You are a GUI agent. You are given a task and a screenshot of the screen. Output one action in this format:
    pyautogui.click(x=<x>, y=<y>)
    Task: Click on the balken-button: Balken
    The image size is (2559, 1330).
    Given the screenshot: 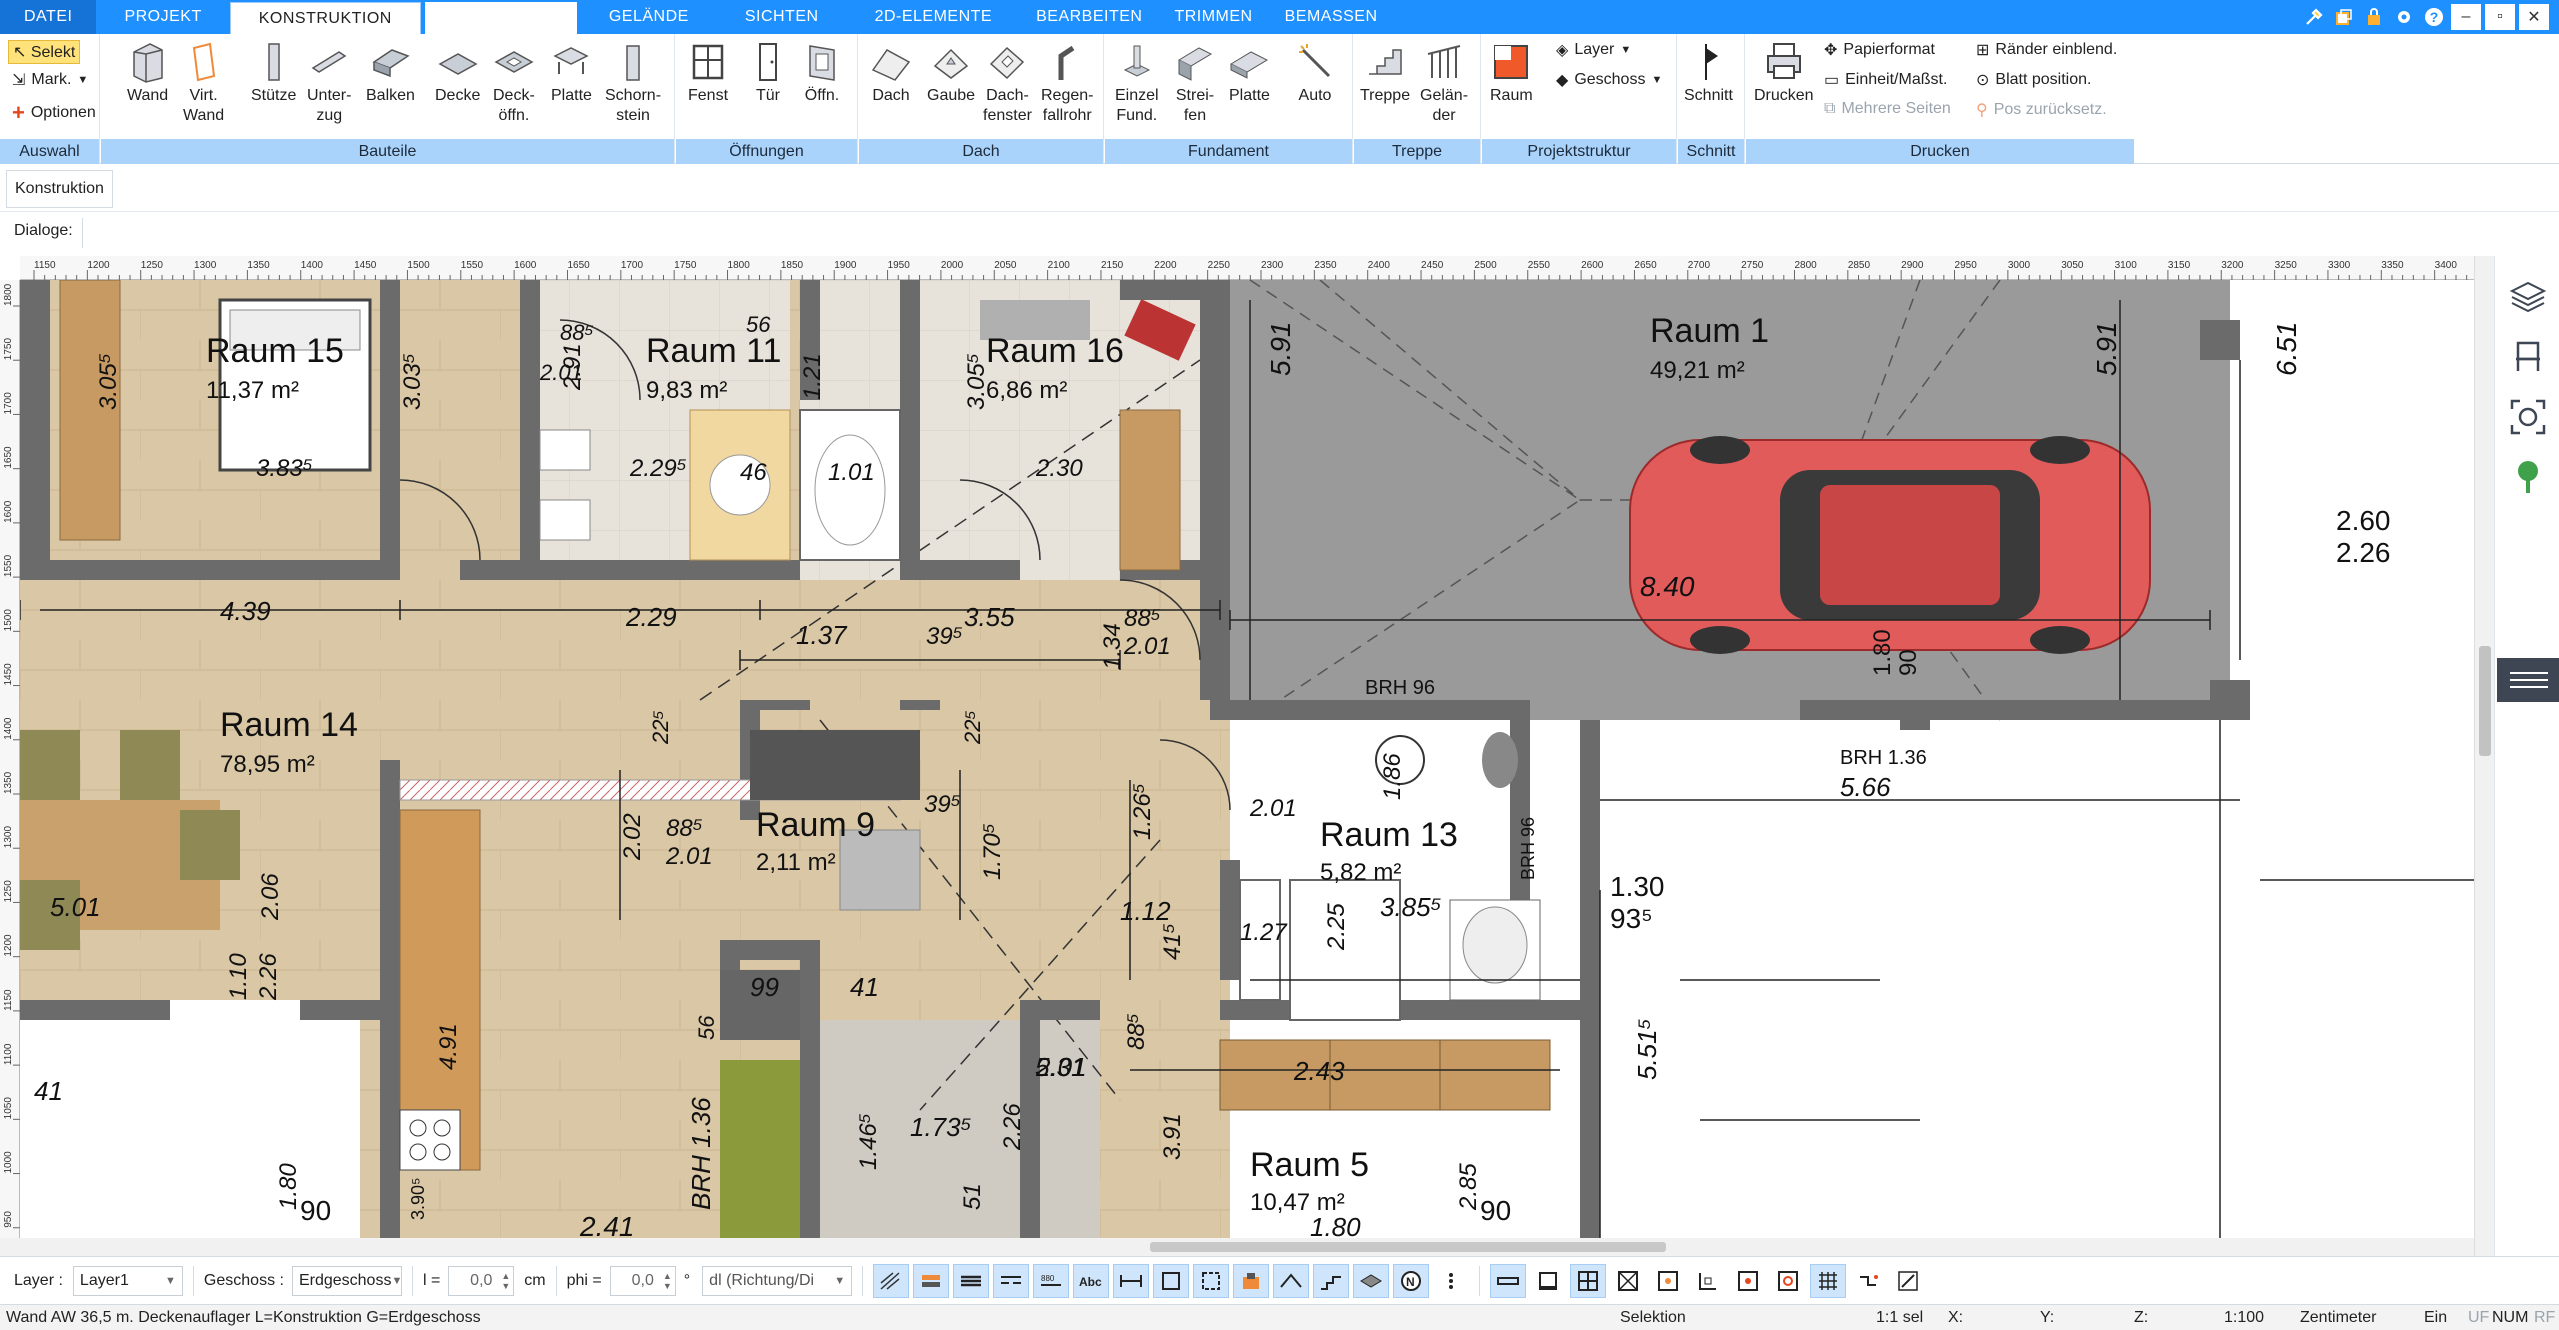 What is the action you would take?
    pyautogui.click(x=390, y=73)
    